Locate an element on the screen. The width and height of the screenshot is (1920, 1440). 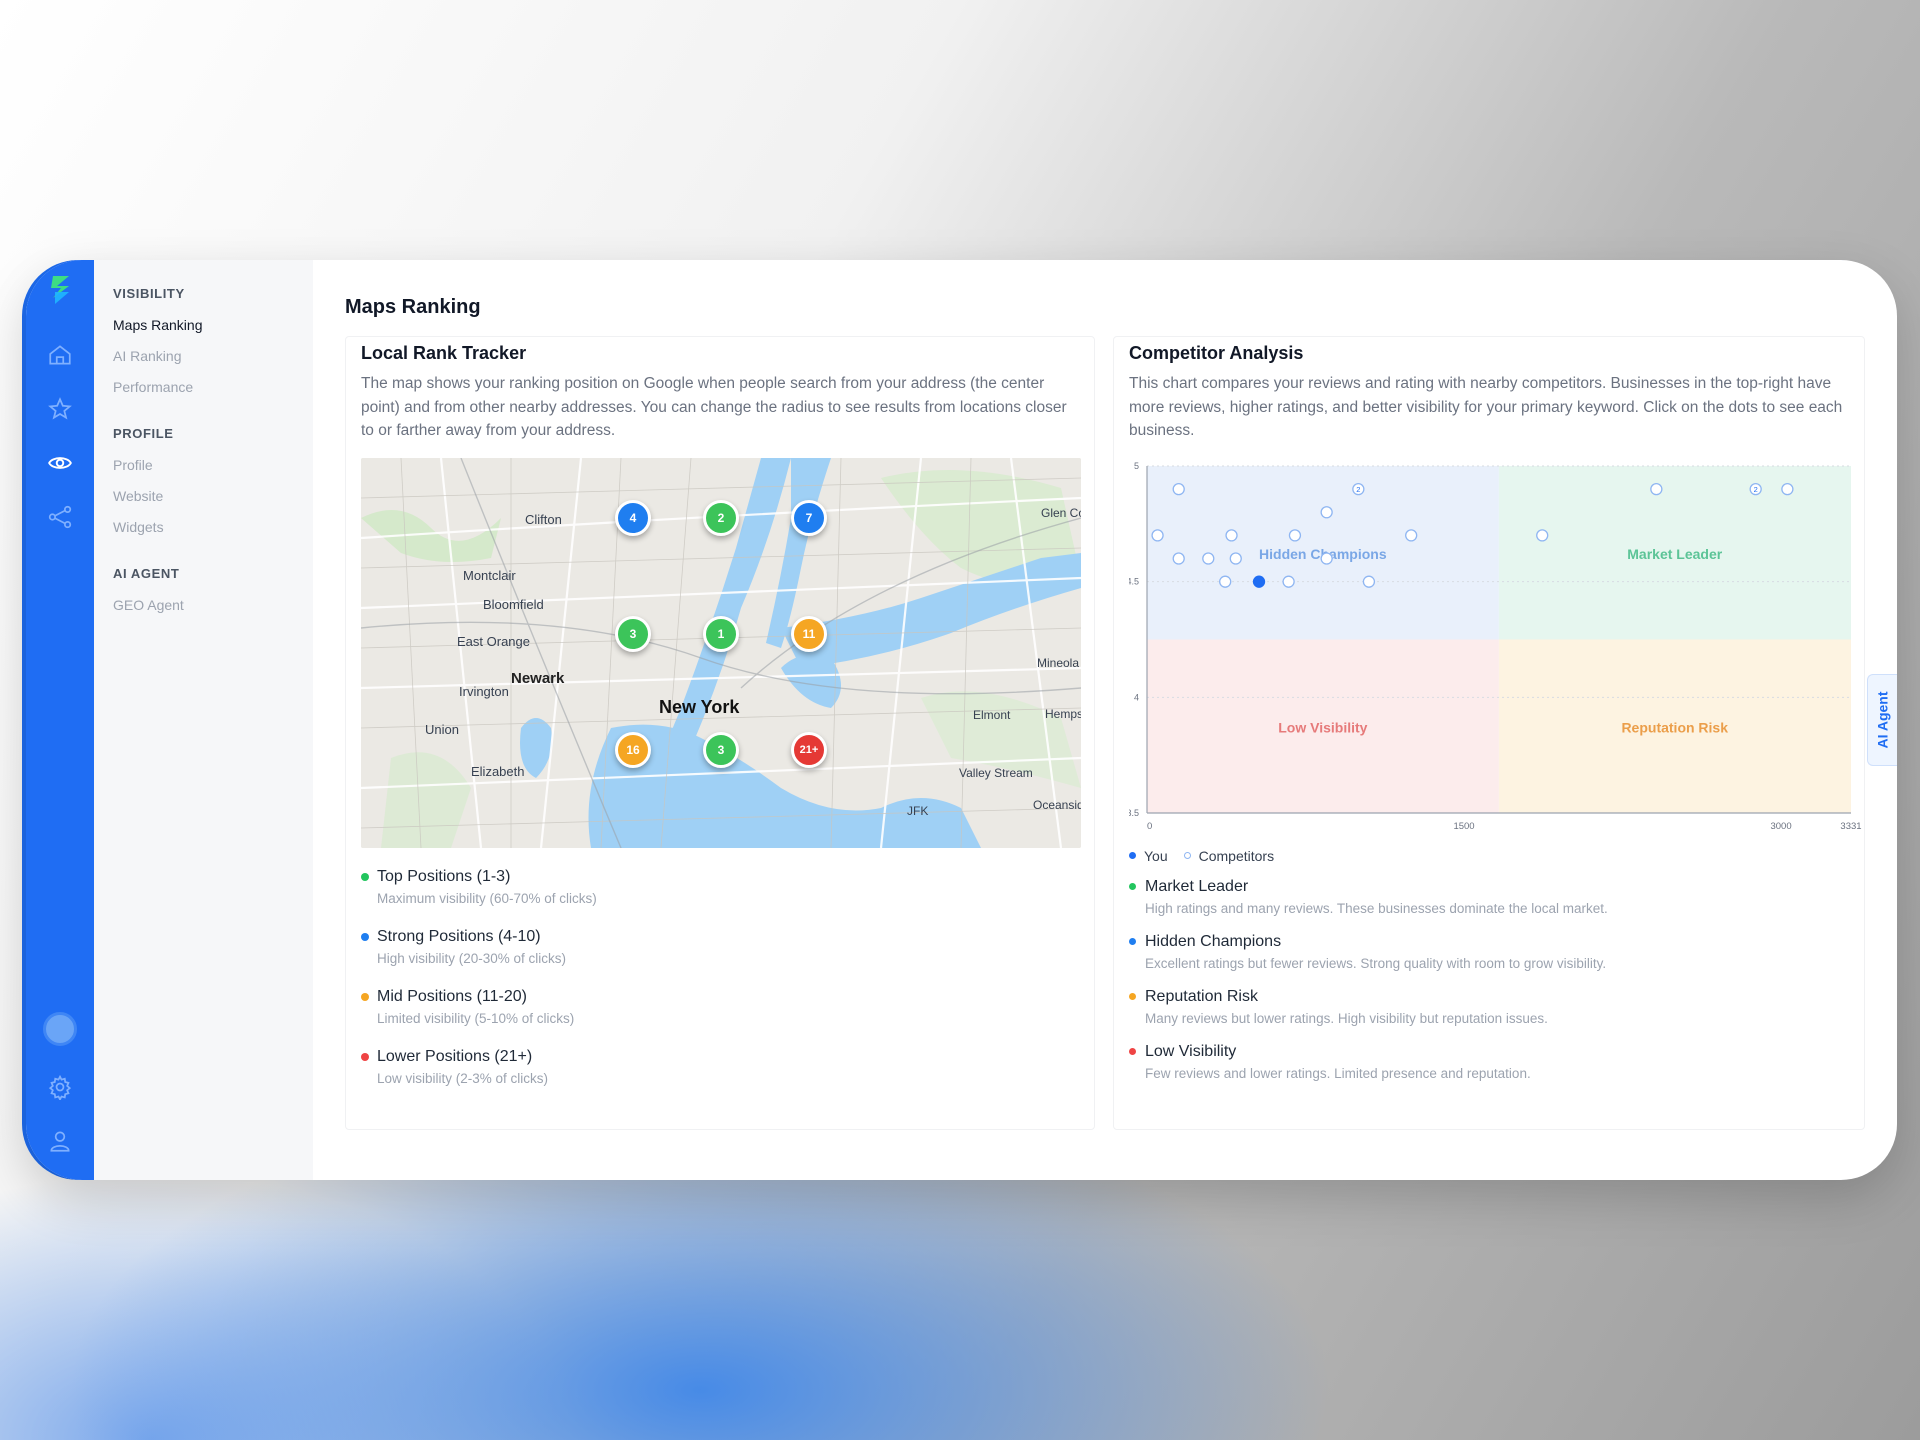
you-point is located at coordinates (1259, 581).